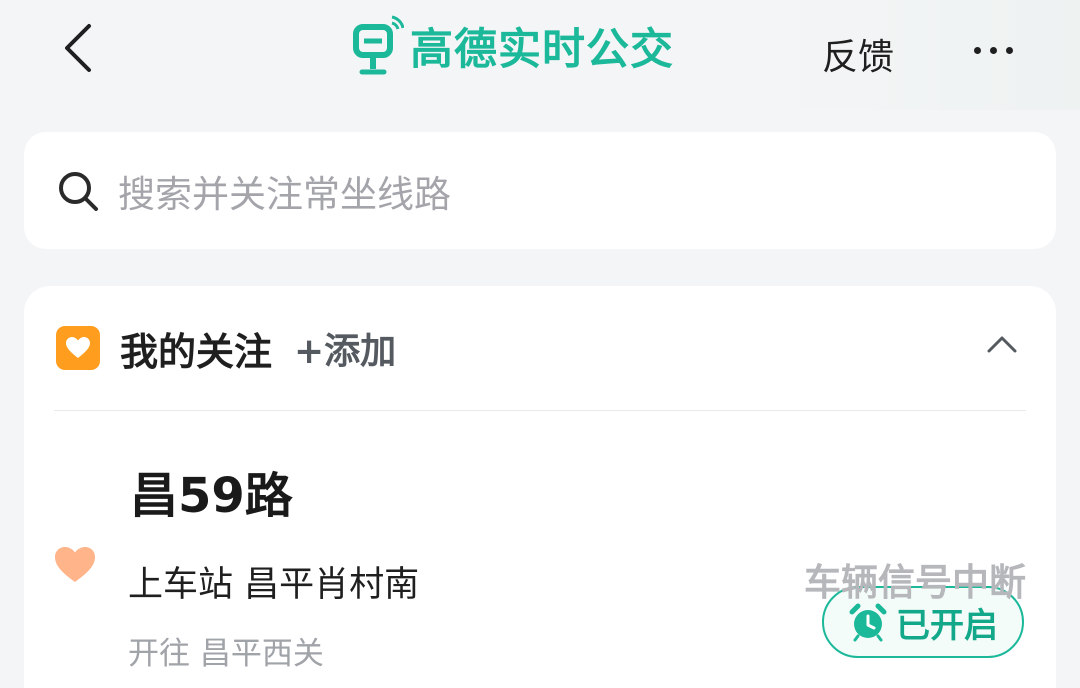 The width and height of the screenshot is (1080, 688). Describe the element at coordinates (540, 410) in the screenshot. I see `divider` at that location.